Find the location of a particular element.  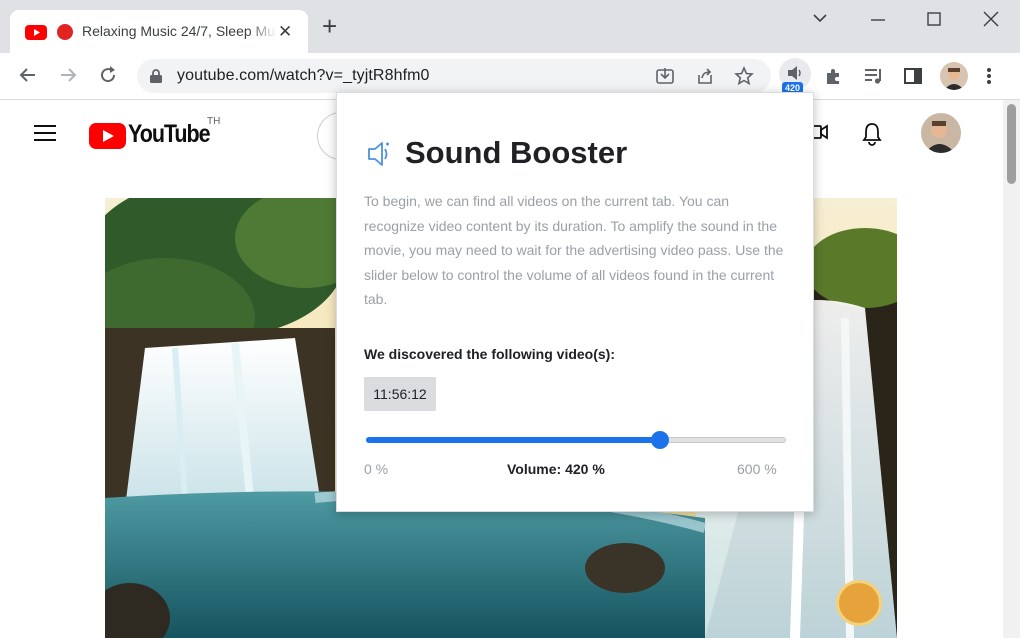

sound-booster-logo-icon is located at coordinates (378, 154).